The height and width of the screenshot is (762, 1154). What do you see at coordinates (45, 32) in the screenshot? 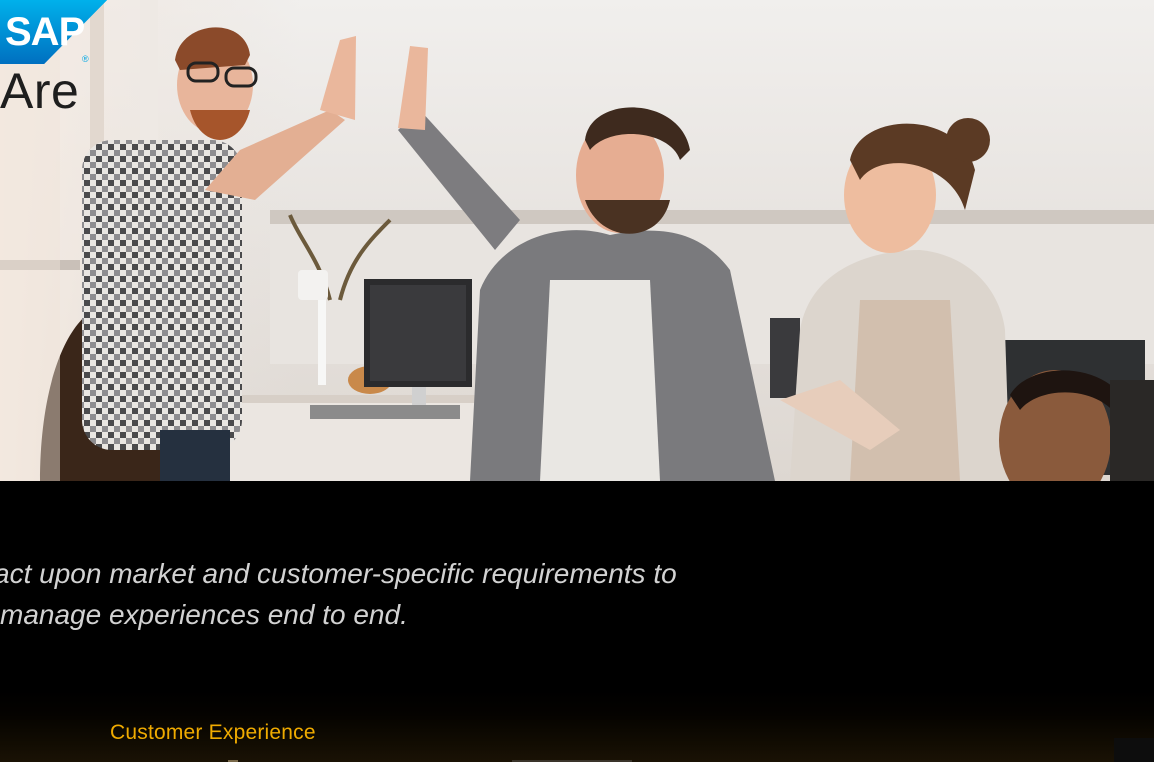
I see `svg-text: SAP` at bounding box center [45, 32].